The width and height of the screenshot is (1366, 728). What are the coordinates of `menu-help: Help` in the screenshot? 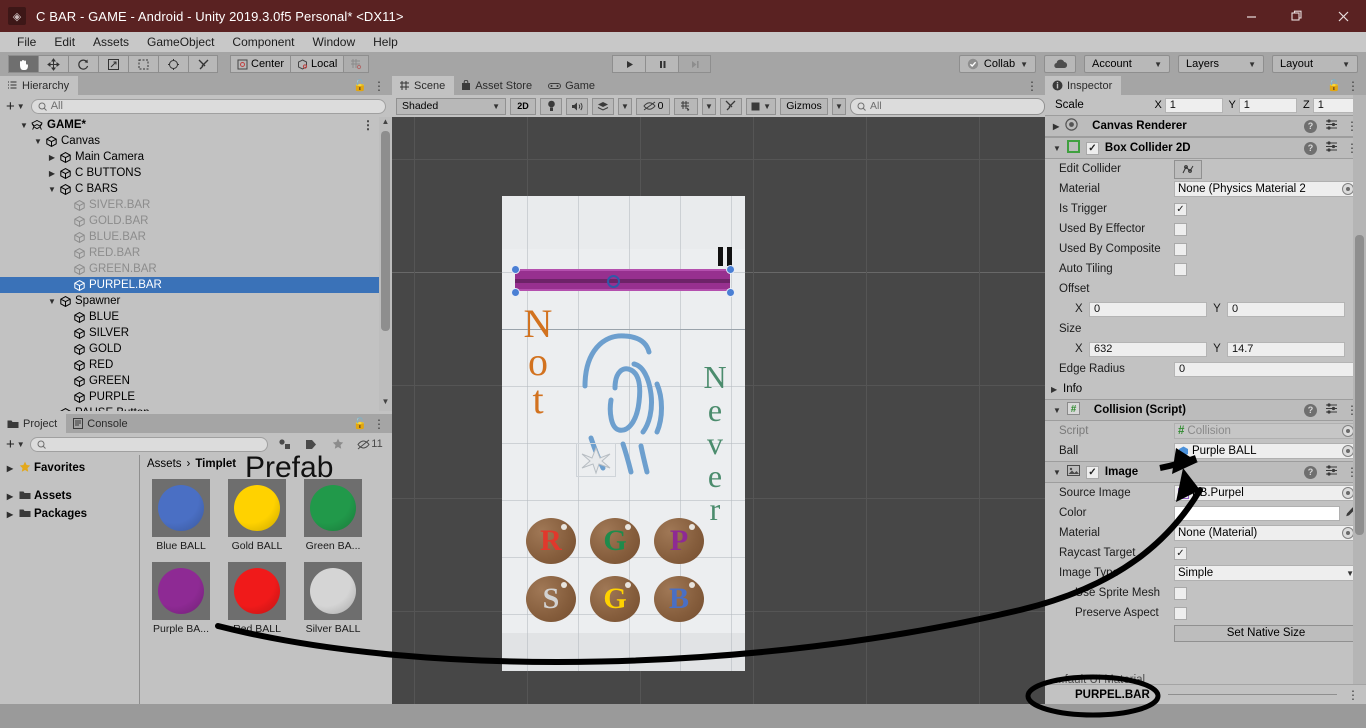 It's located at (385, 42).